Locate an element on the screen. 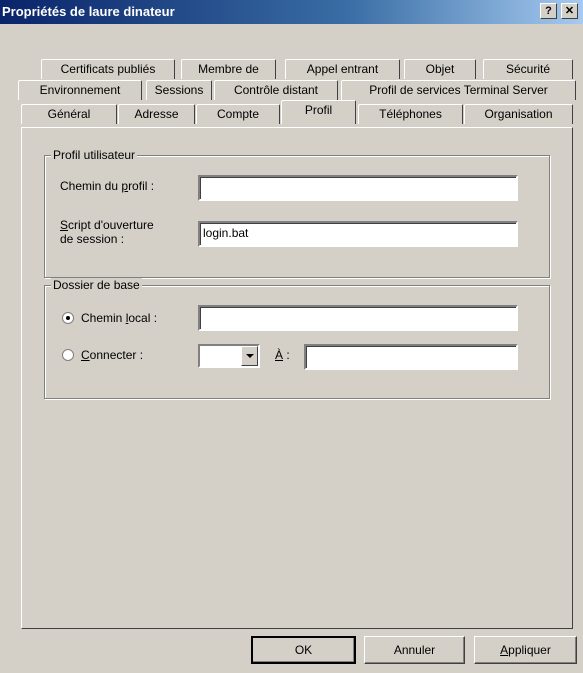  tab-compte: Compte is located at coordinates (238, 114).